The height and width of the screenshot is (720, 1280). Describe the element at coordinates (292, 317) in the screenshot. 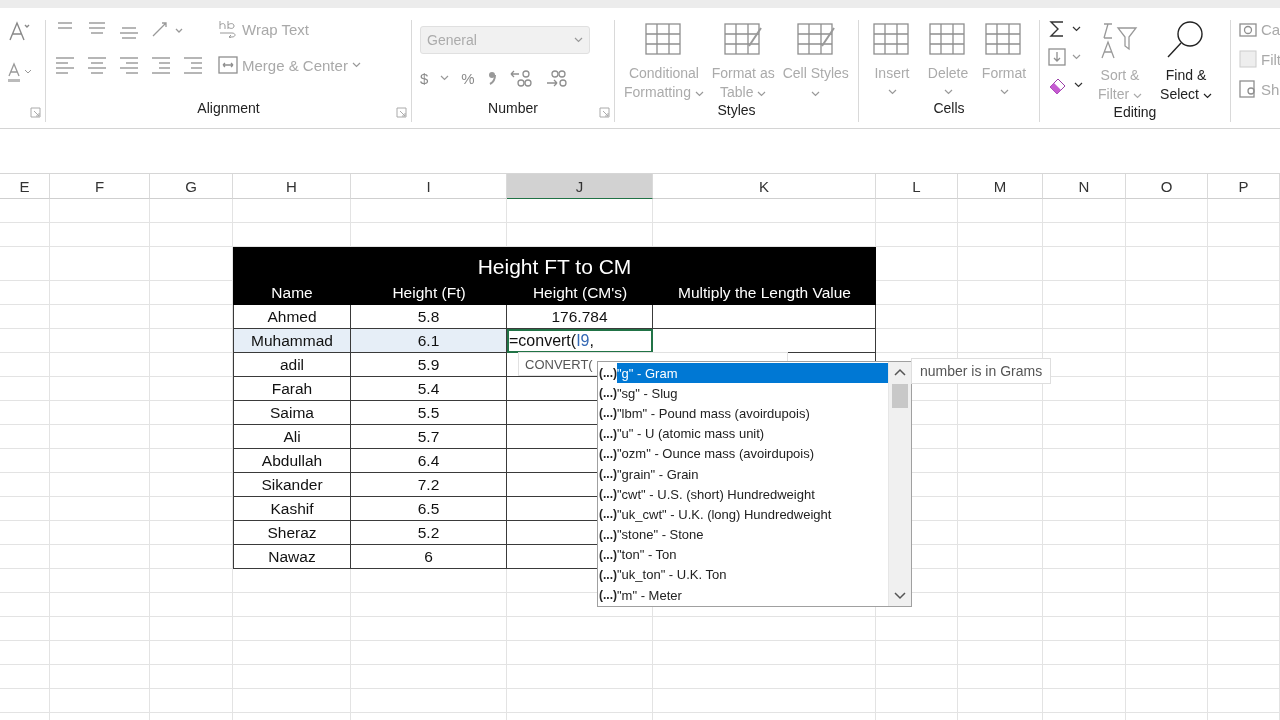

I see `table-cell: Ahmed` at that location.